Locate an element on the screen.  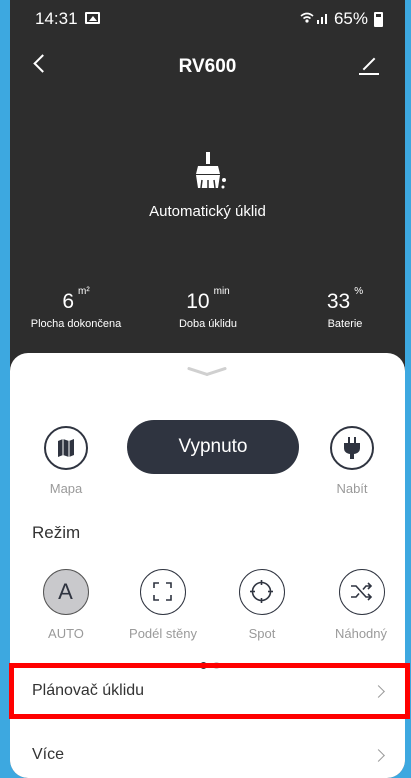
plug-icon is located at coordinates (352, 448).